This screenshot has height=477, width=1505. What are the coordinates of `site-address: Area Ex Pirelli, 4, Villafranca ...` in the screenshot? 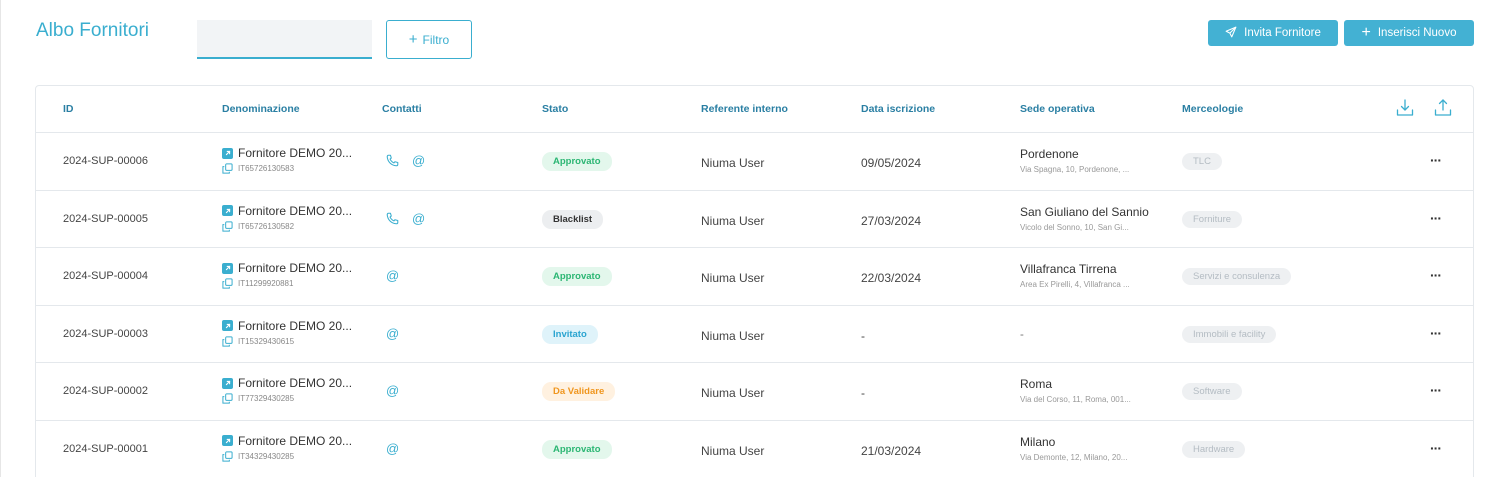 It's located at (1075, 284).